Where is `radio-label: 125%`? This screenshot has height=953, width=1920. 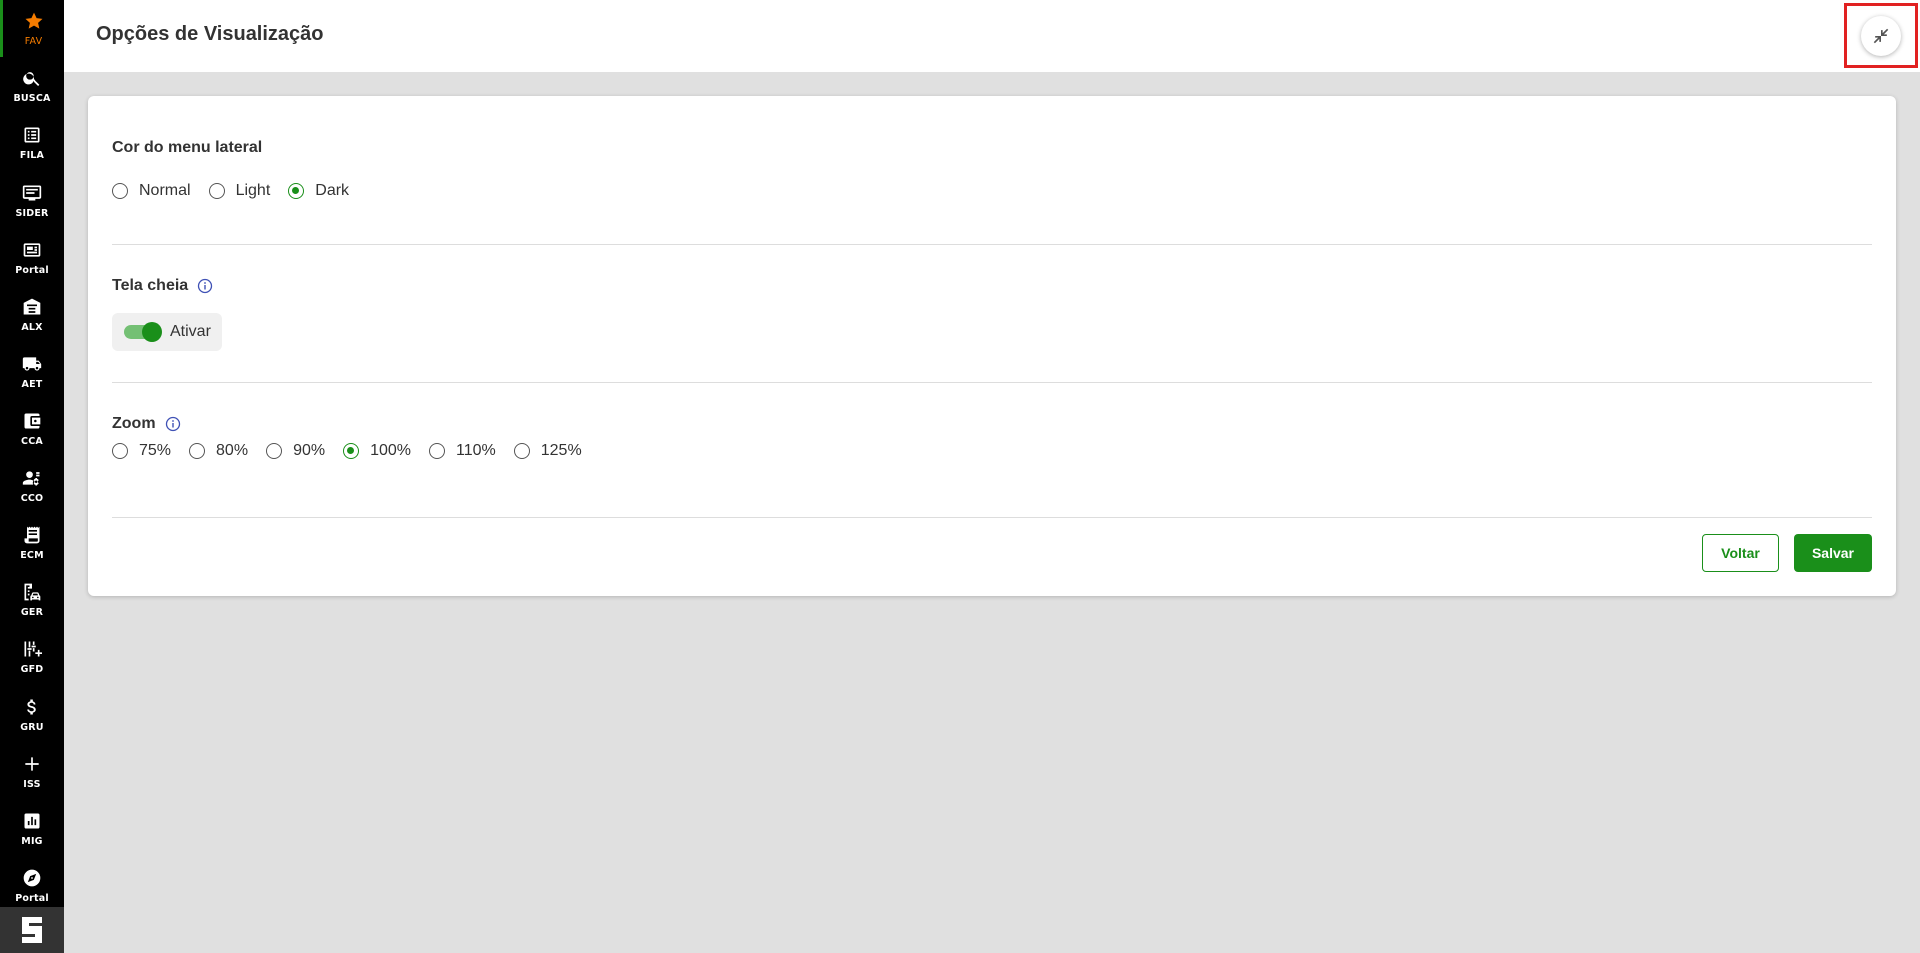 radio-label: 125% is located at coordinates (561, 450).